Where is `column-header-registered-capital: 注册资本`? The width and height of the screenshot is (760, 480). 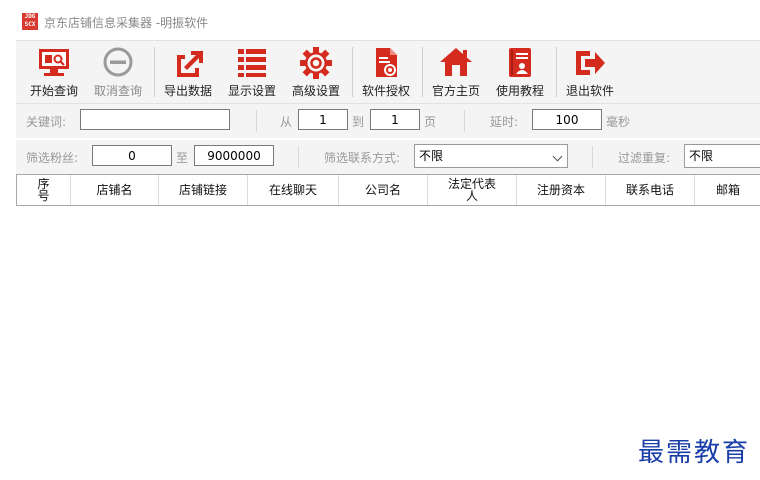 column-header-registered-capital: 注册资本 is located at coordinates (561, 190).